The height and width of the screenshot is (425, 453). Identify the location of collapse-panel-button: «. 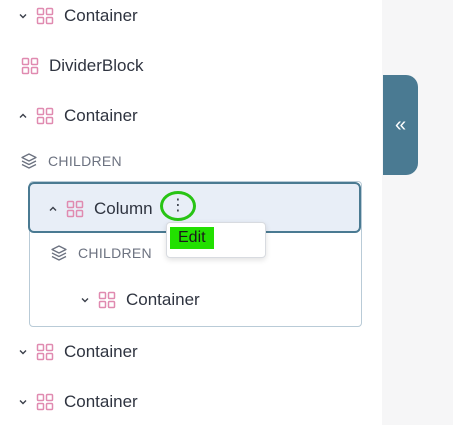
(400, 125).